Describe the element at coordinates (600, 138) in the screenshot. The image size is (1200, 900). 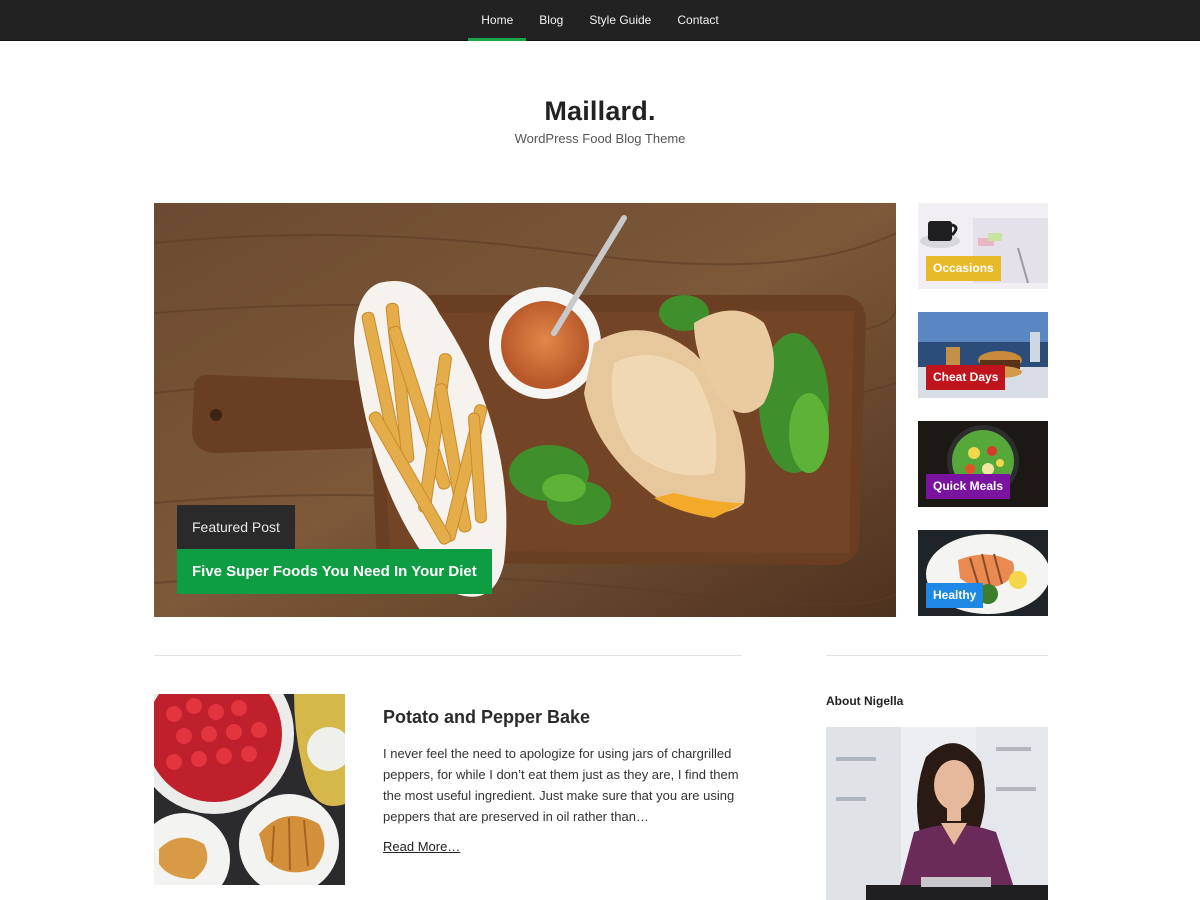
I see `site-tagline: WordPress Food Blog Theme` at that location.